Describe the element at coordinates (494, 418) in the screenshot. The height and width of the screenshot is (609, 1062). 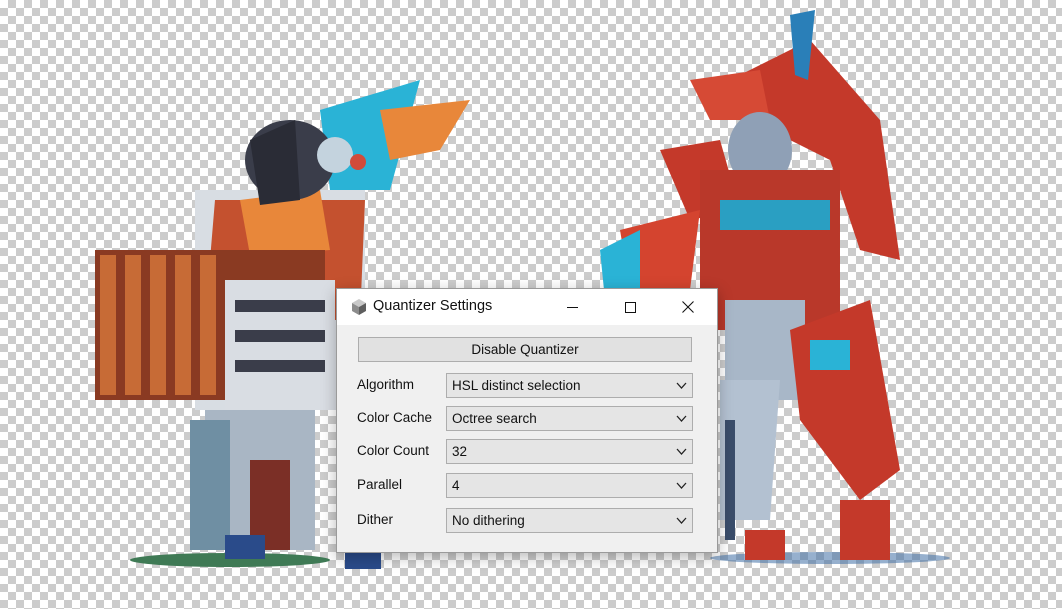
I see `color-cache-value: Octree search` at that location.